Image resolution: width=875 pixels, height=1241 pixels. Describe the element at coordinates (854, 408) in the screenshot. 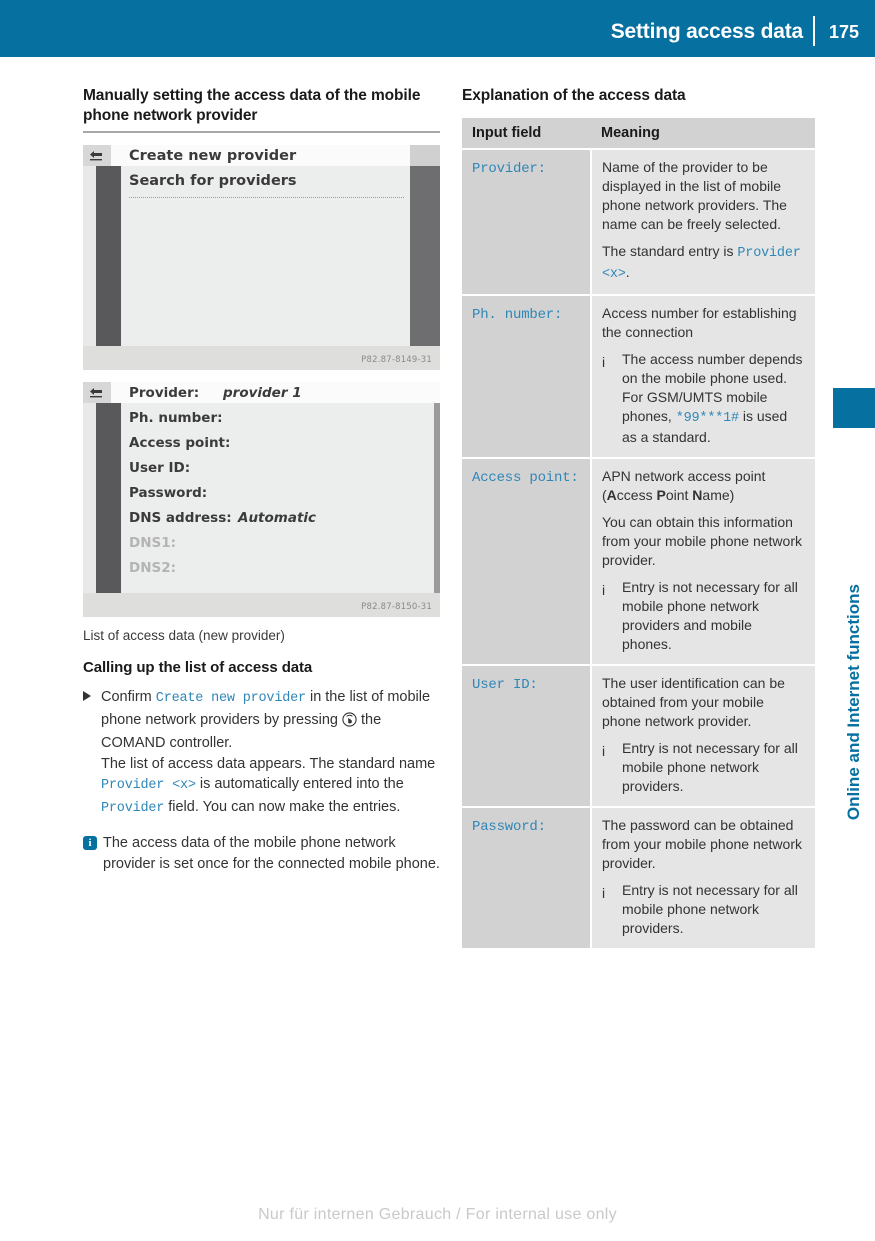

I see `chapter-tab-marker` at that location.